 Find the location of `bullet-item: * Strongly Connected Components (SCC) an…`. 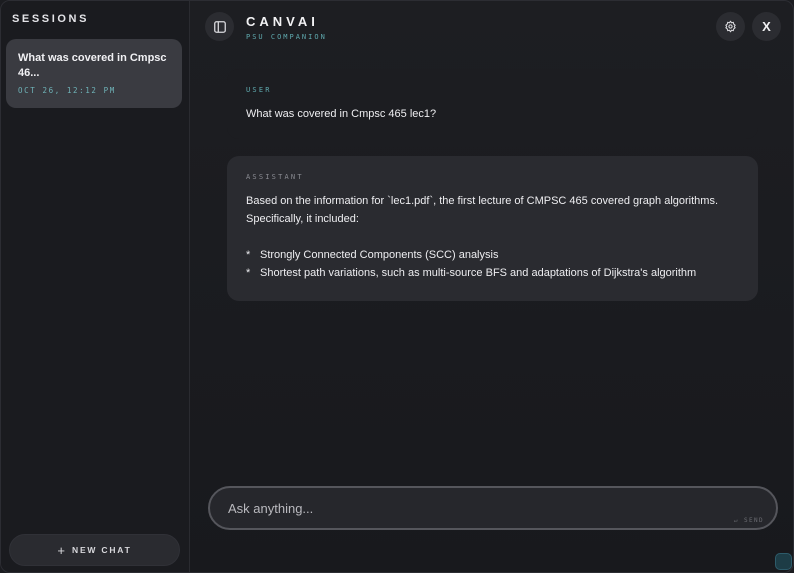

bullet-item: * Strongly Connected Components (SCC) an… is located at coordinates (492, 255).